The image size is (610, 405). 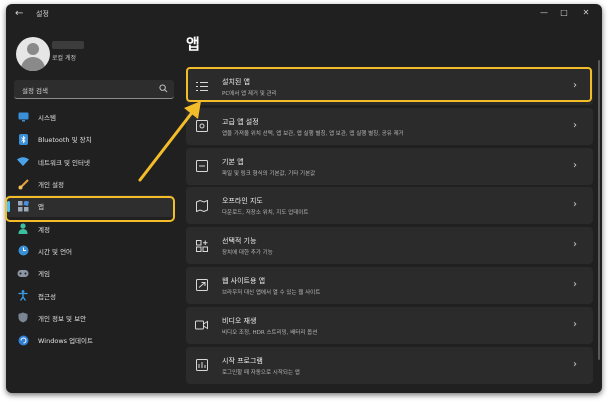 What do you see at coordinates (271, 292) in the screenshot?
I see `card-description: 브라우저 대신 앱에서 열 수 있는 웹 사이트` at bounding box center [271, 292].